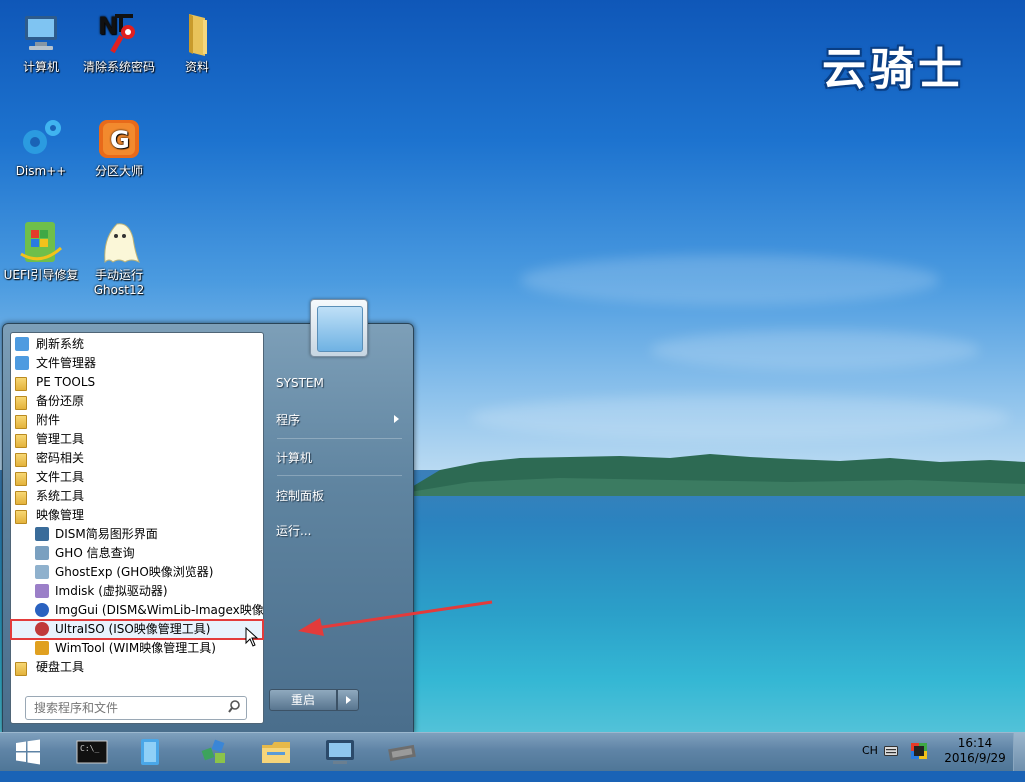 Image resolution: width=1025 pixels, height=782 pixels. I want to click on program-item: 文件管理器, so click(137, 363).